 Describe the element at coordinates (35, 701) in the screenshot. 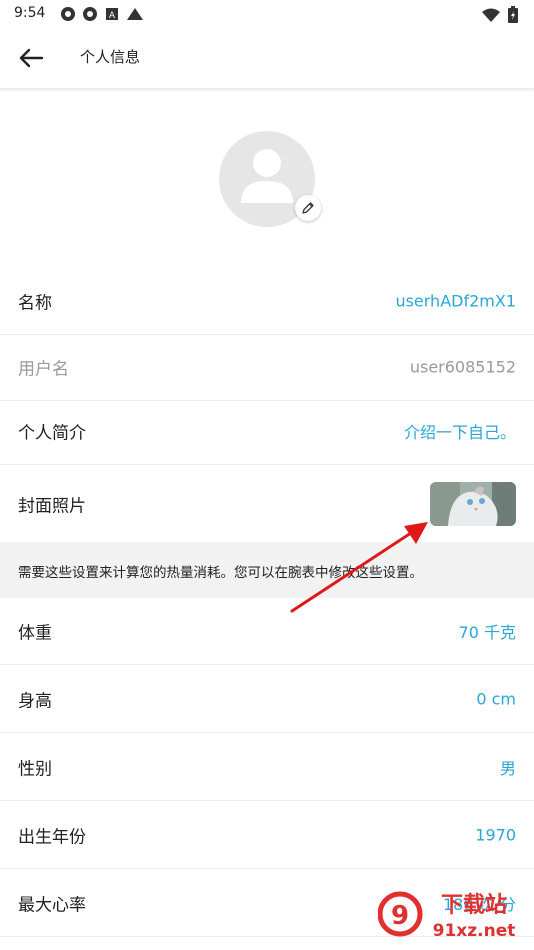

I see `row-label: 身高` at that location.